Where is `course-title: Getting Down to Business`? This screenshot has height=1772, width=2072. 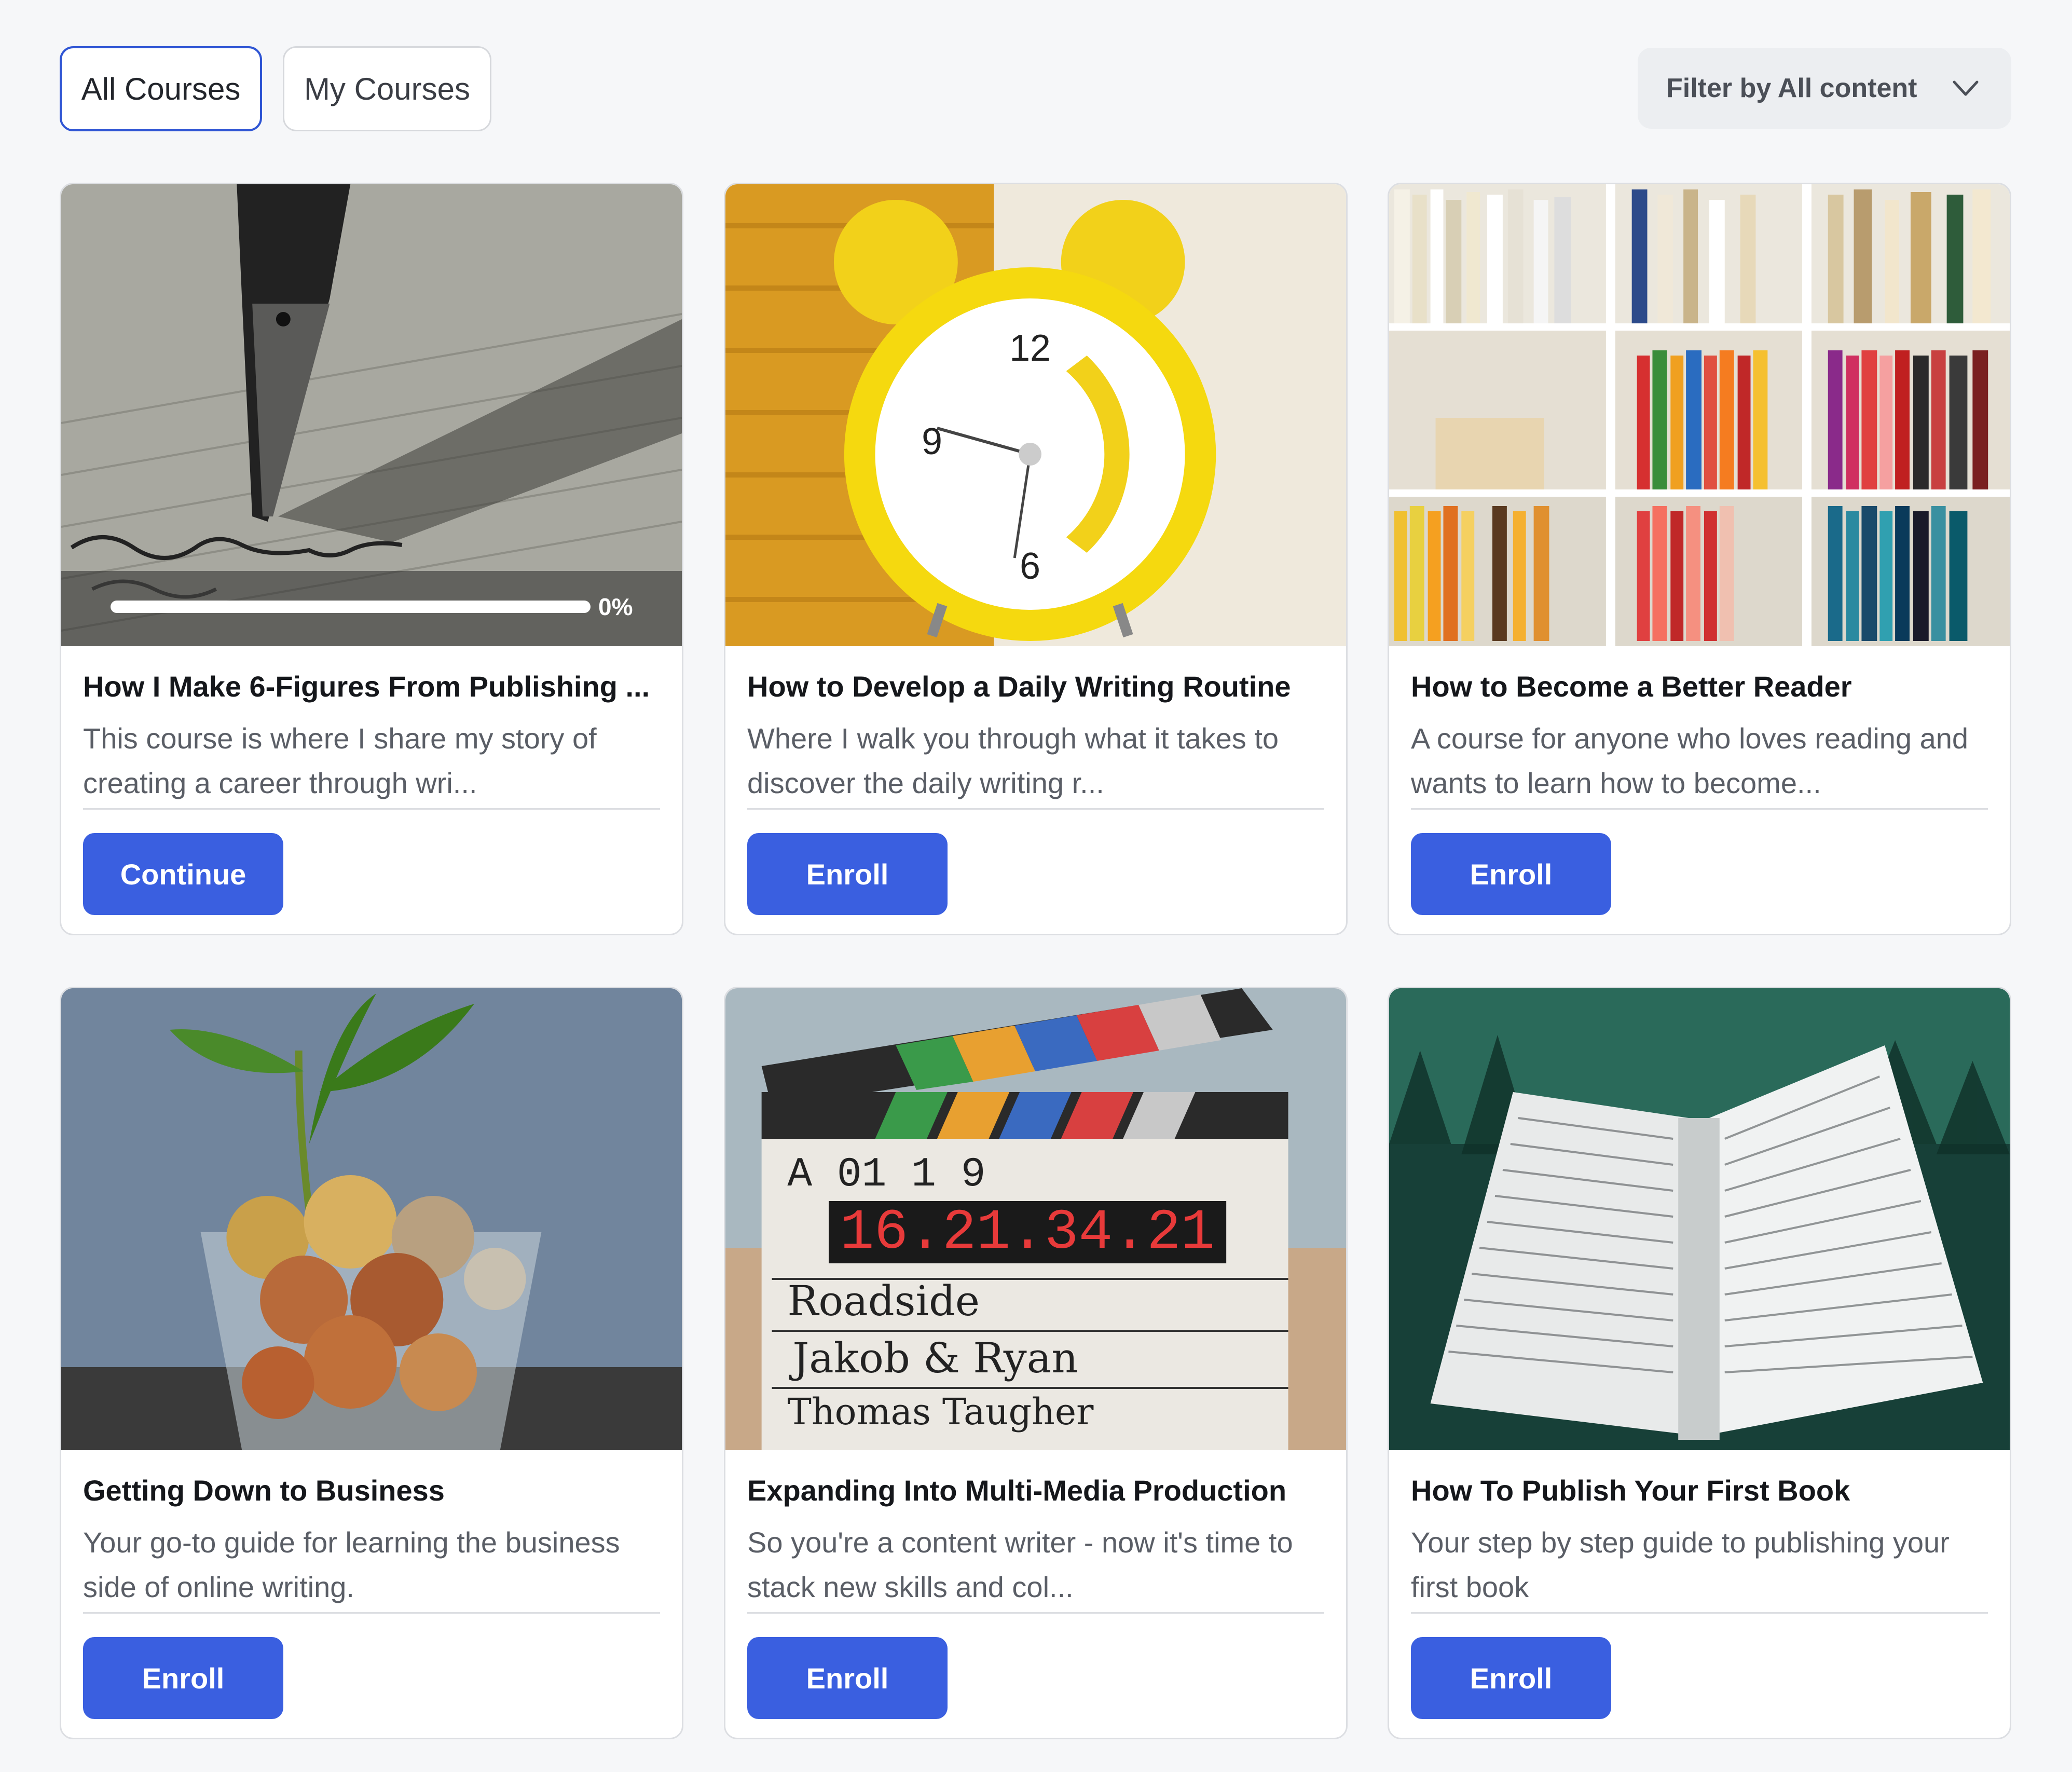 course-title: Getting Down to Business is located at coordinates (371, 1490).